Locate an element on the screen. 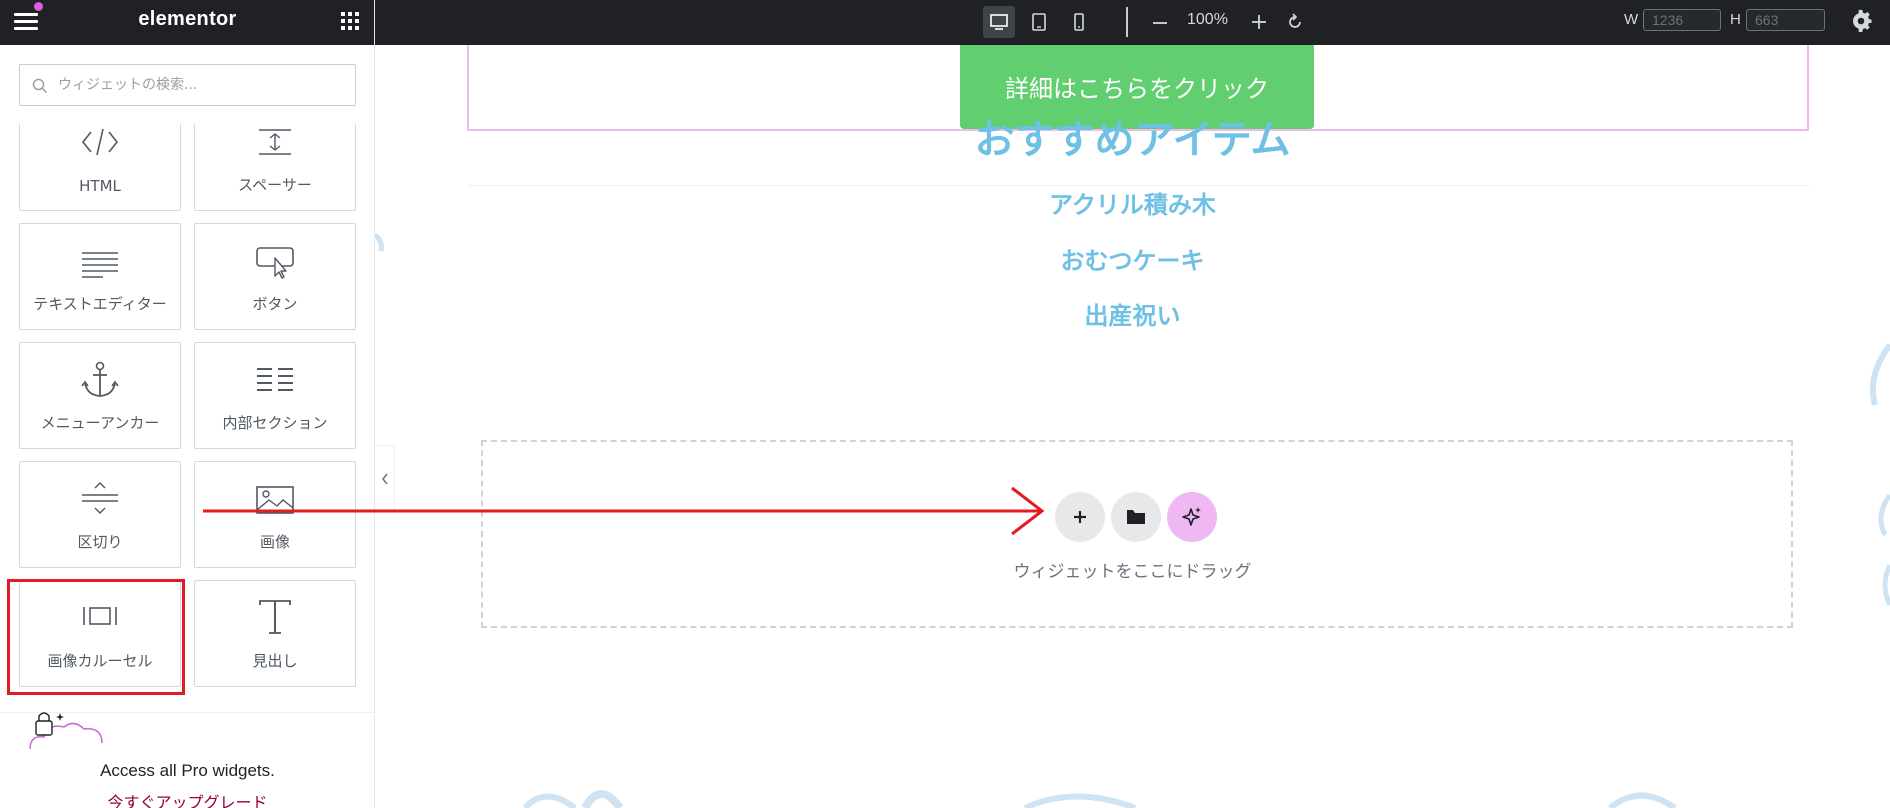 The width and height of the screenshot is (1890, 808). drop-zone-hint: ウィジェットをここにドラッグ is located at coordinates (1132, 572).